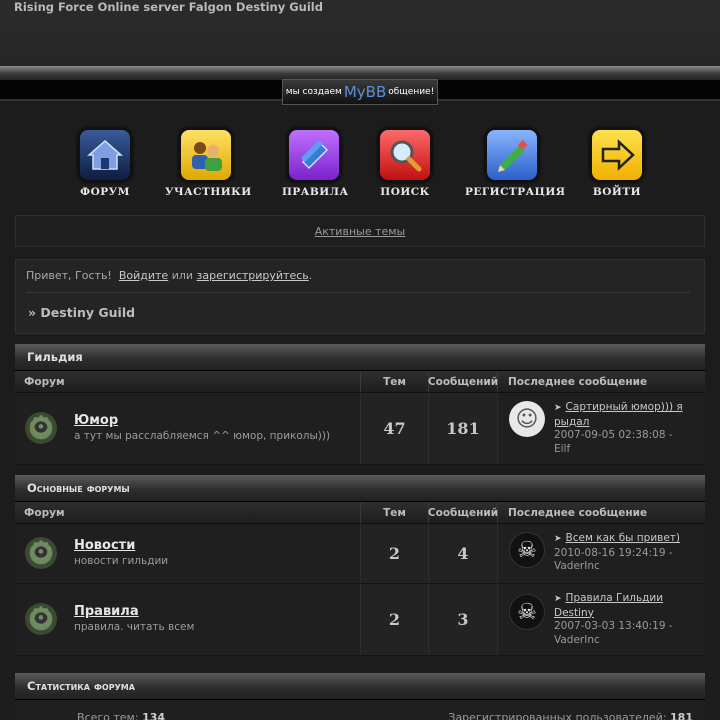  I want to click on welcome-divider, so click(358, 292).